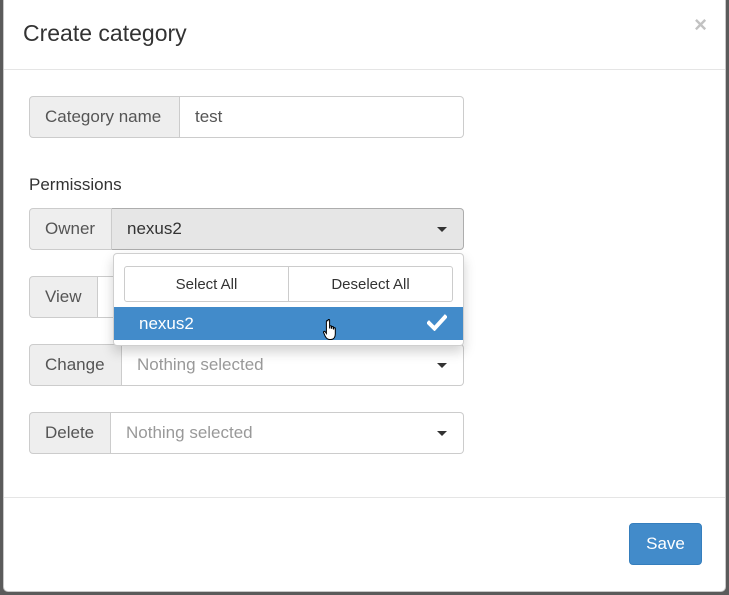 The image size is (729, 595). I want to click on permissions-label: Permissions, so click(75, 184).